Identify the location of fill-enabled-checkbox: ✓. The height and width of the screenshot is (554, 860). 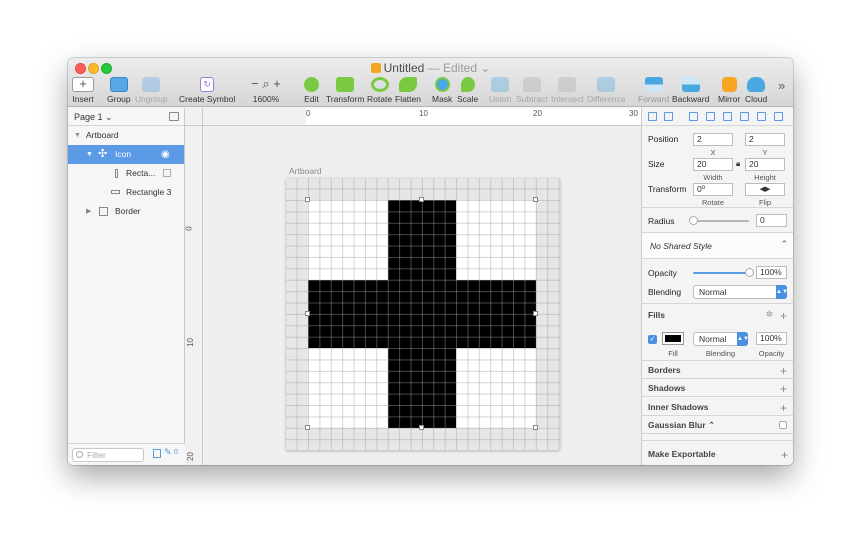
(652, 339).